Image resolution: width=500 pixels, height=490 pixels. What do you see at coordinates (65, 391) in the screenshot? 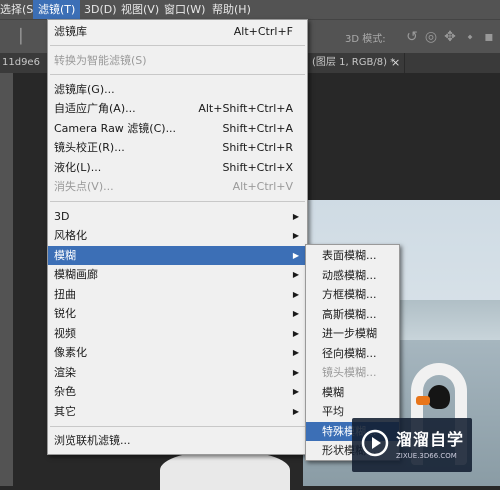
I see `menu-item-label: 杂色` at bounding box center [65, 391].